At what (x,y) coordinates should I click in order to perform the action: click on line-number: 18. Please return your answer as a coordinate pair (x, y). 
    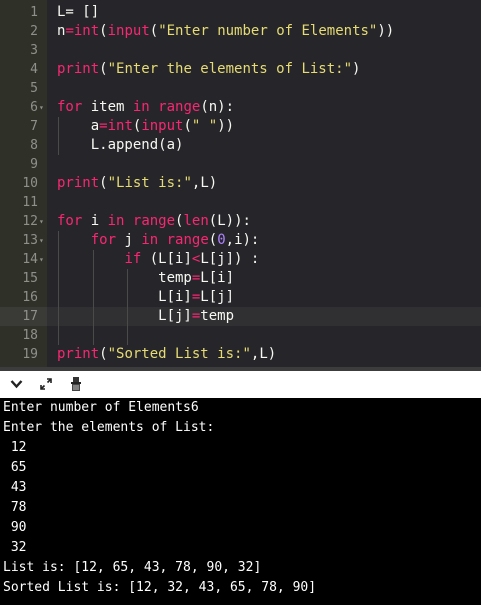
    Looking at the image, I should click on (30, 335).